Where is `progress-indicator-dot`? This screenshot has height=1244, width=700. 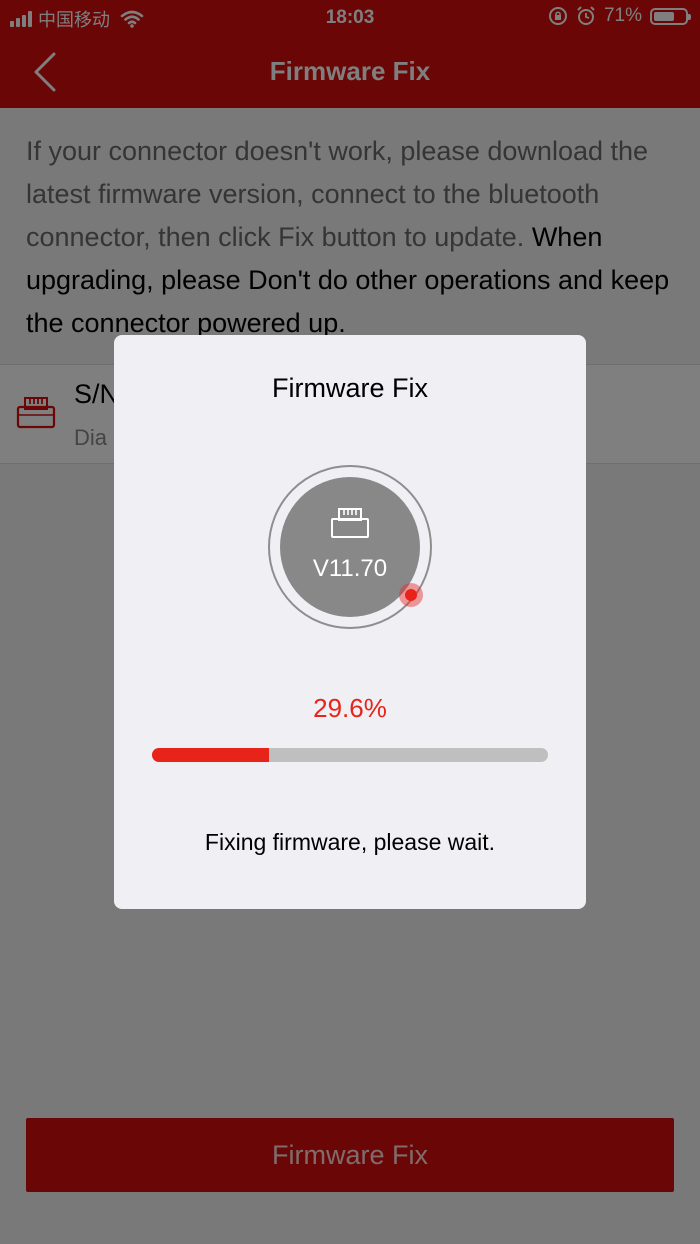
progress-indicator-dot is located at coordinates (411, 595).